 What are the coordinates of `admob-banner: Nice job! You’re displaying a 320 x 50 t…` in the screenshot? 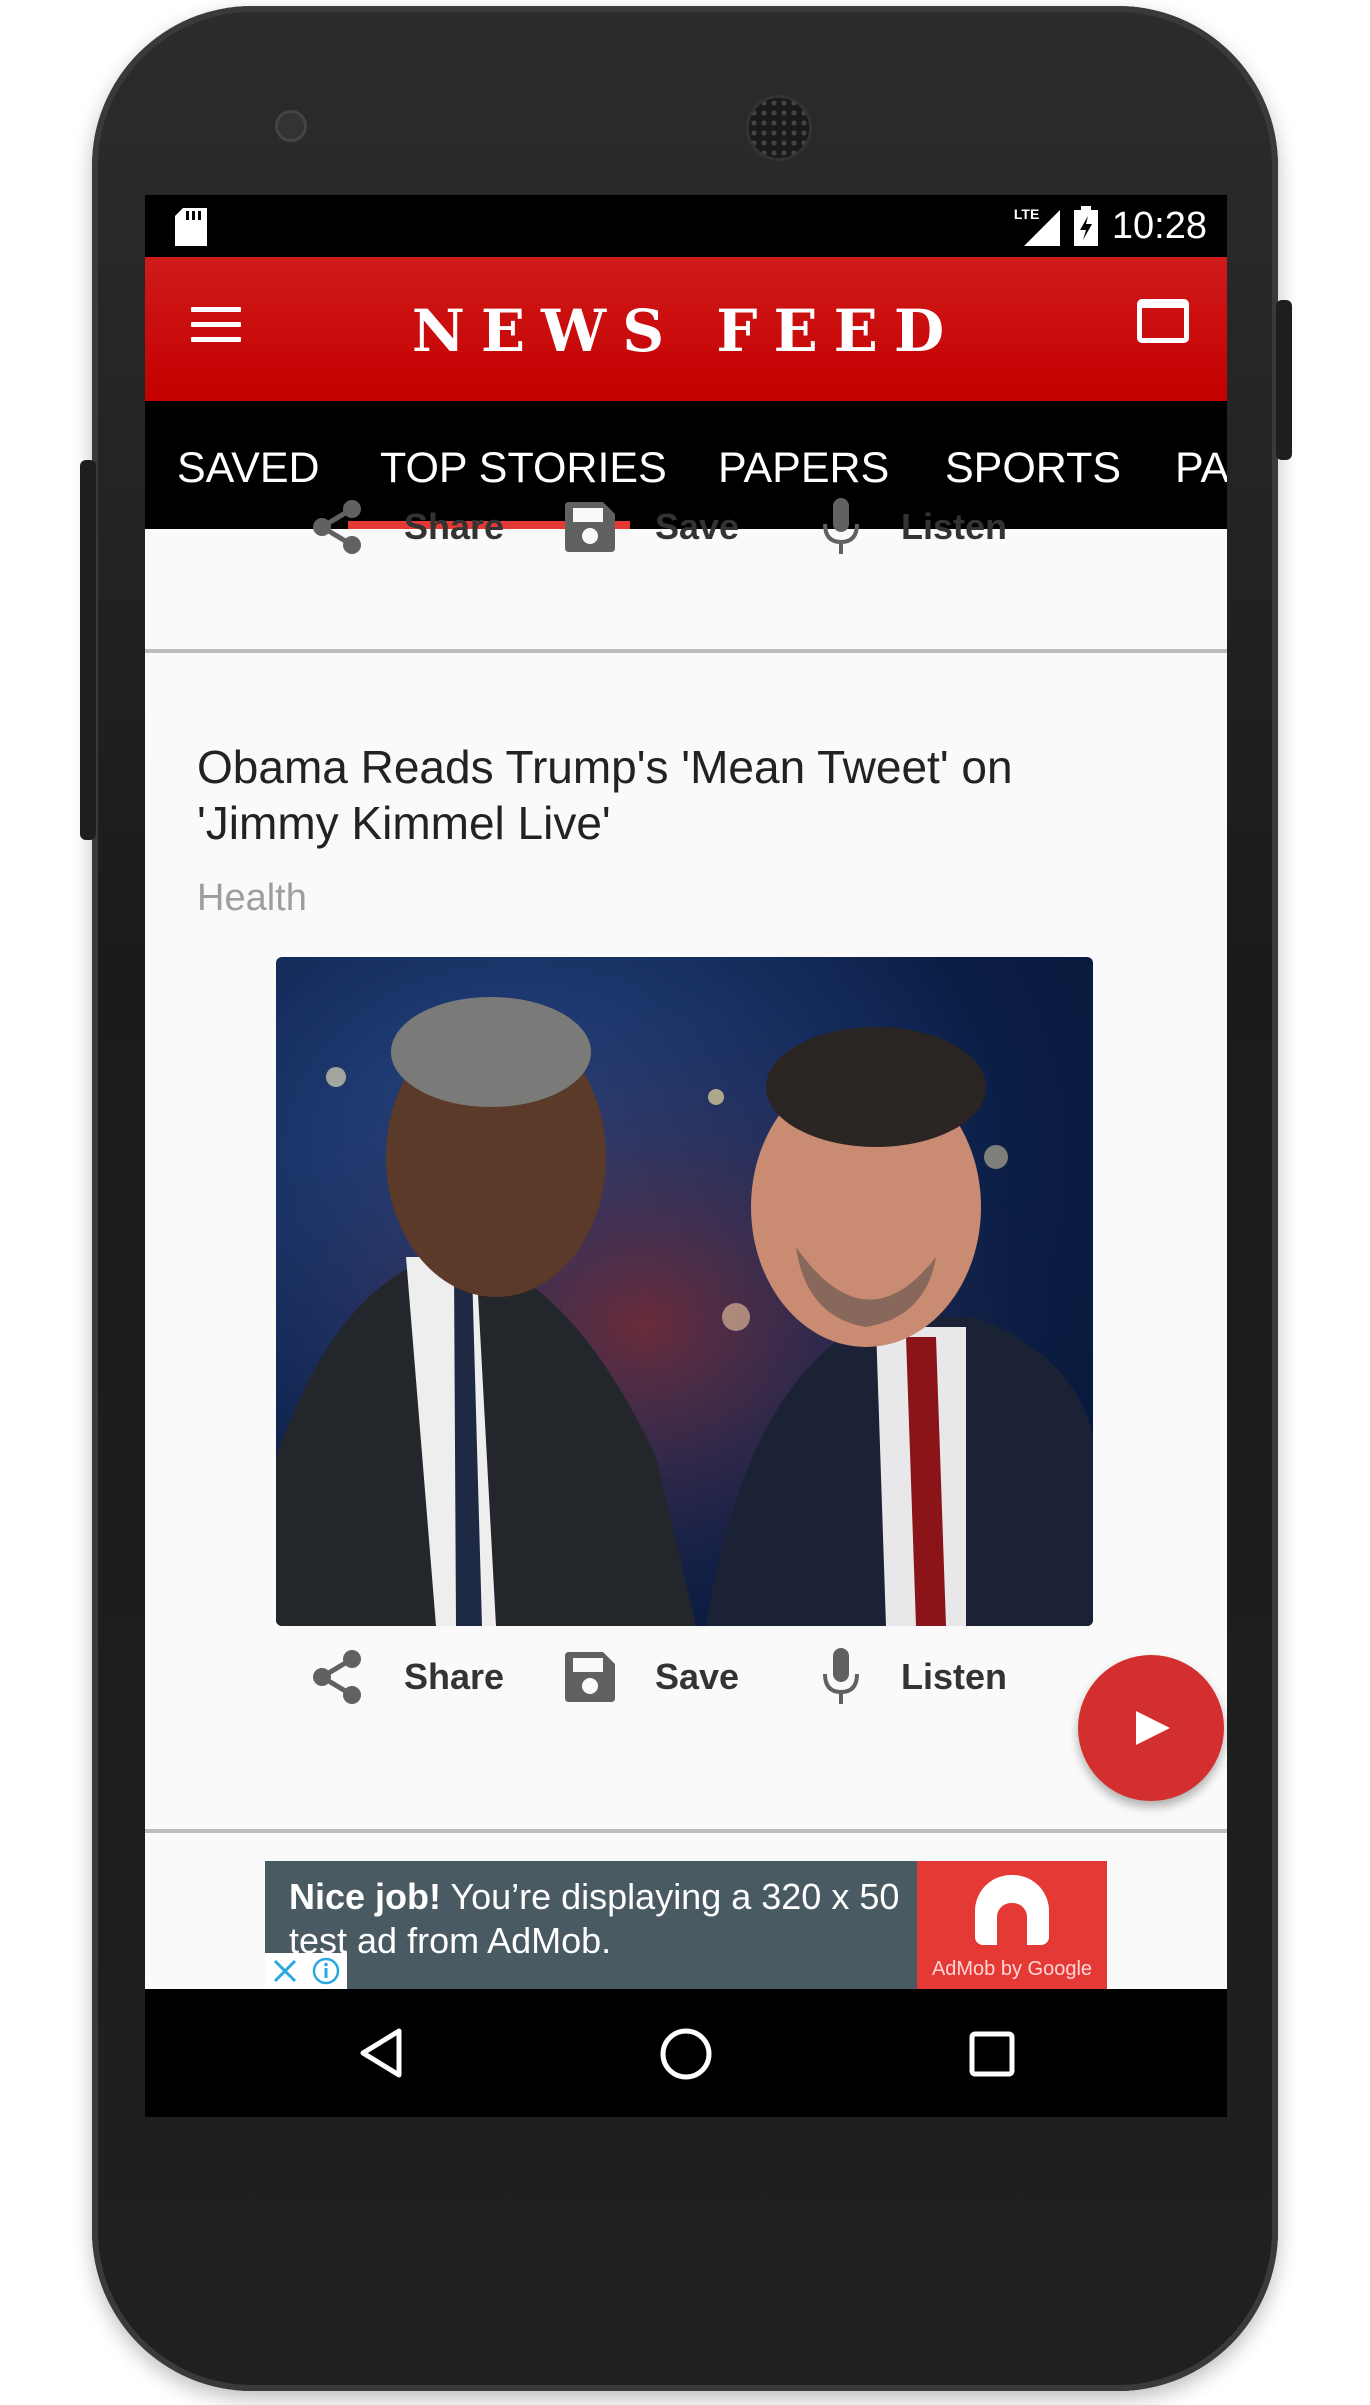 It's located at (686, 1925).